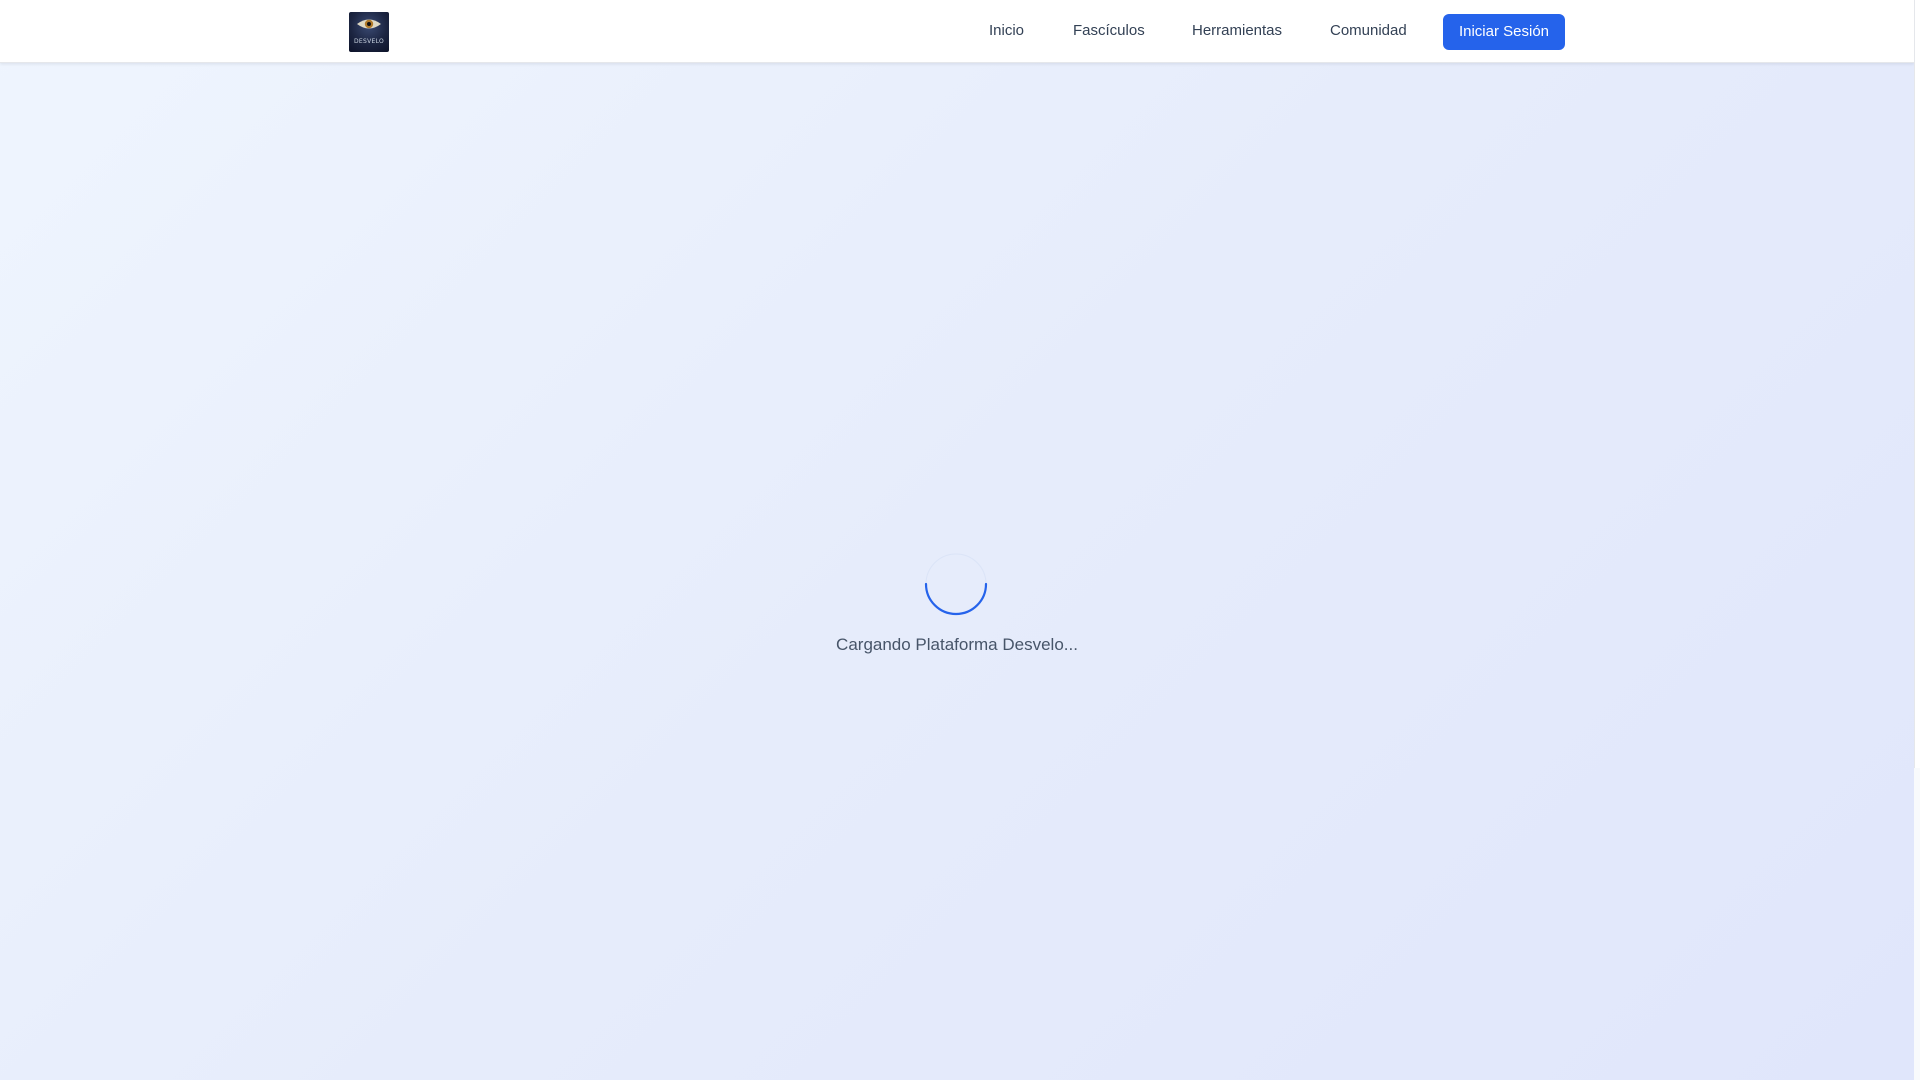 This screenshot has height=1080, width=1920. I want to click on logo-wordmark: DESVELO, so click(369, 41).